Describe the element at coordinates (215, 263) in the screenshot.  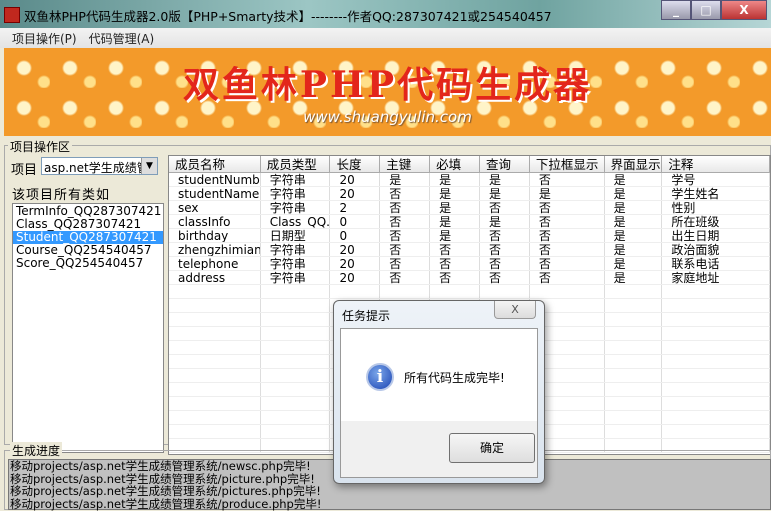
I see `table-cell: telephone` at that location.